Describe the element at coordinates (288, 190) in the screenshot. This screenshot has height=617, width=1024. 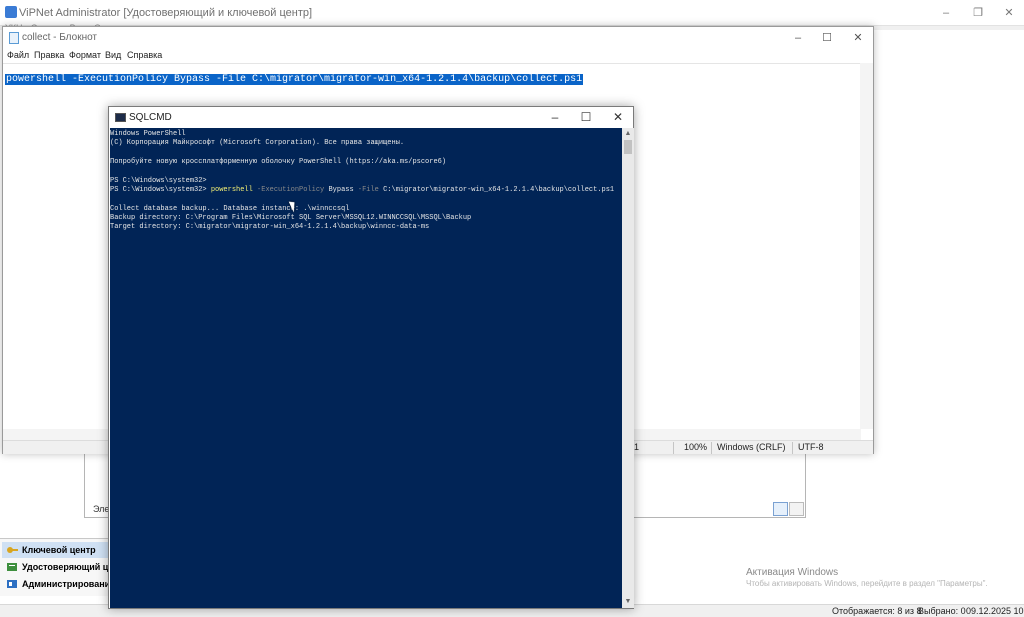
I see `console-parameter: -ExecutionPolicy` at that location.